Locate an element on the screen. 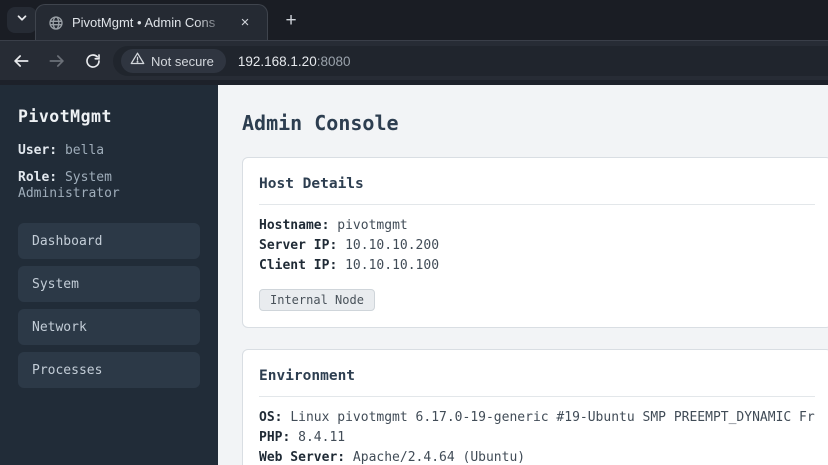  forward-button is located at coordinates (57, 61).